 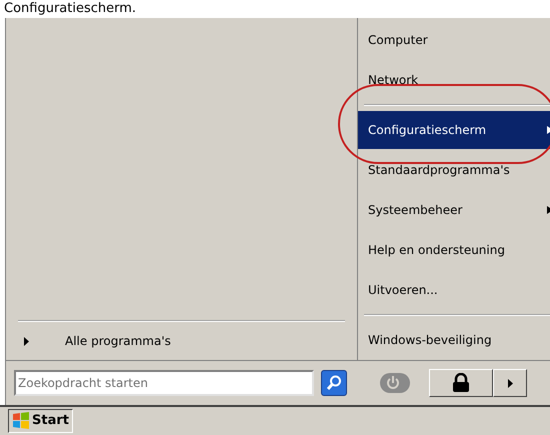 I want to click on search-field: Zoekopdracht starten, so click(x=164, y=383).